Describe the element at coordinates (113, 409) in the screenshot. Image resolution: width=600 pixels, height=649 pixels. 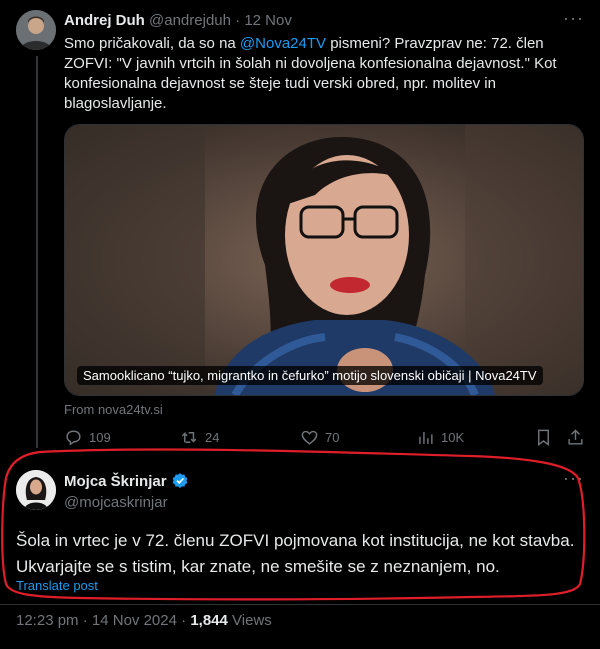
I see `card-source: From nova24tv.si` at that location.